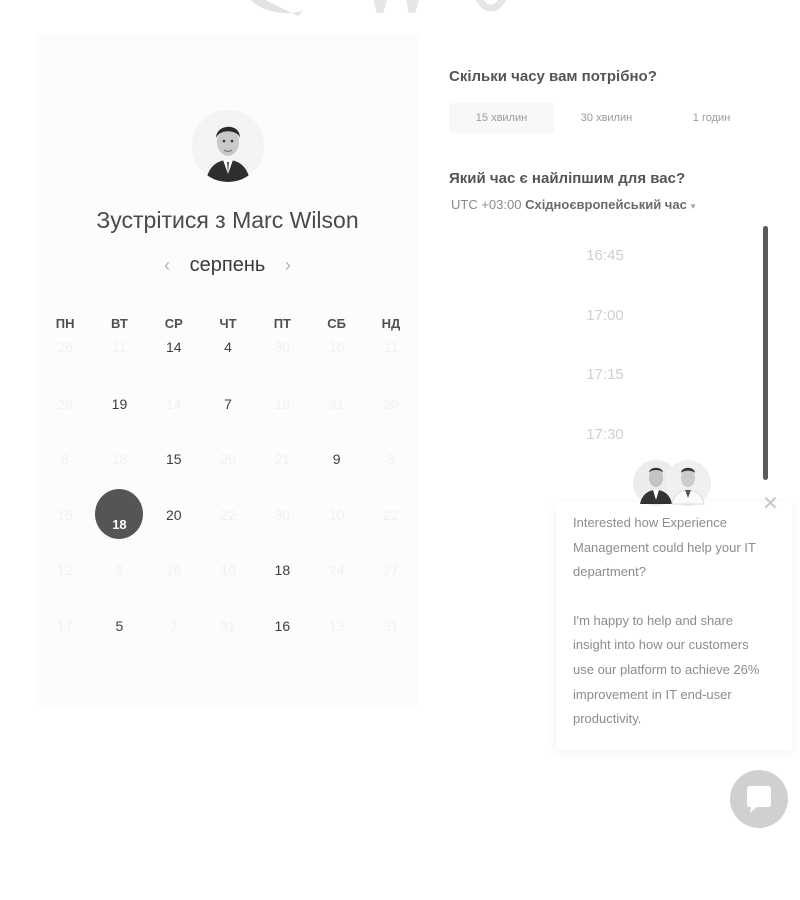  I want to click on duration-options: 15 хвилин 30 хвилин 1 годин, so click(606, 118).